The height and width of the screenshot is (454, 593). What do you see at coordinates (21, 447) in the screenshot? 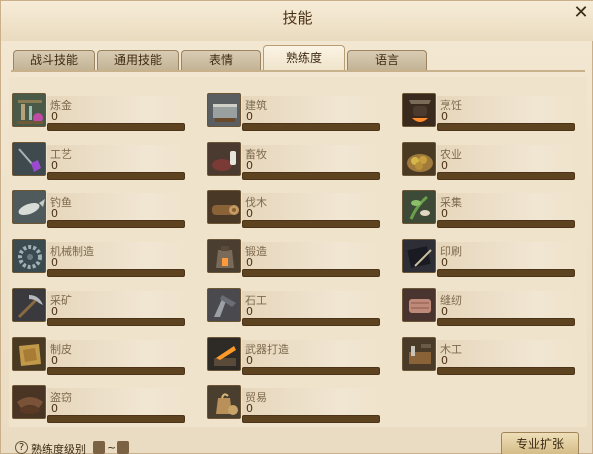
I see `help-icon: ?` at bounding box center [21, 447].